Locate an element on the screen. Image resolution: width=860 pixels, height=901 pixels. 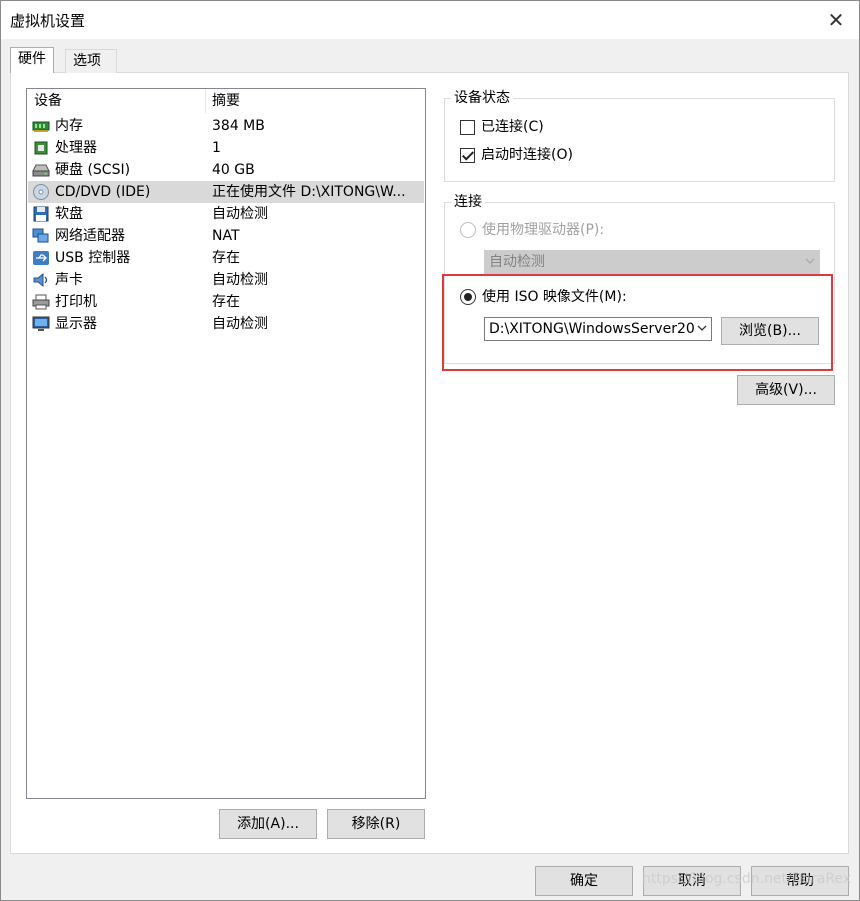
ok-button: 确定 is located at coordinates (584, 881).